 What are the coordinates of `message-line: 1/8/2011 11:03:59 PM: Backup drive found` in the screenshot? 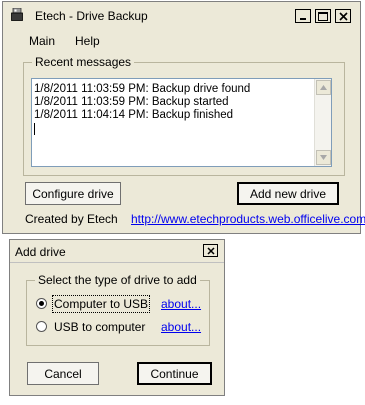 It's located at (142, 89).